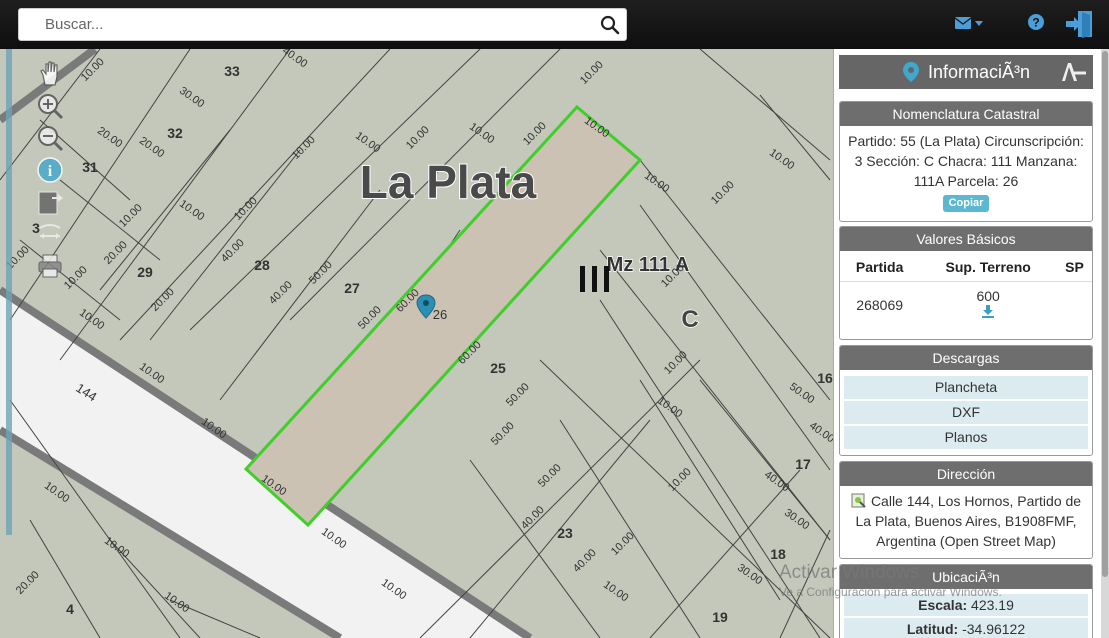 The image size is (1109, 638). Describe the element at coordinates (966, 358) in the screenshot. I see `descargas-title: Descargas` at that location.